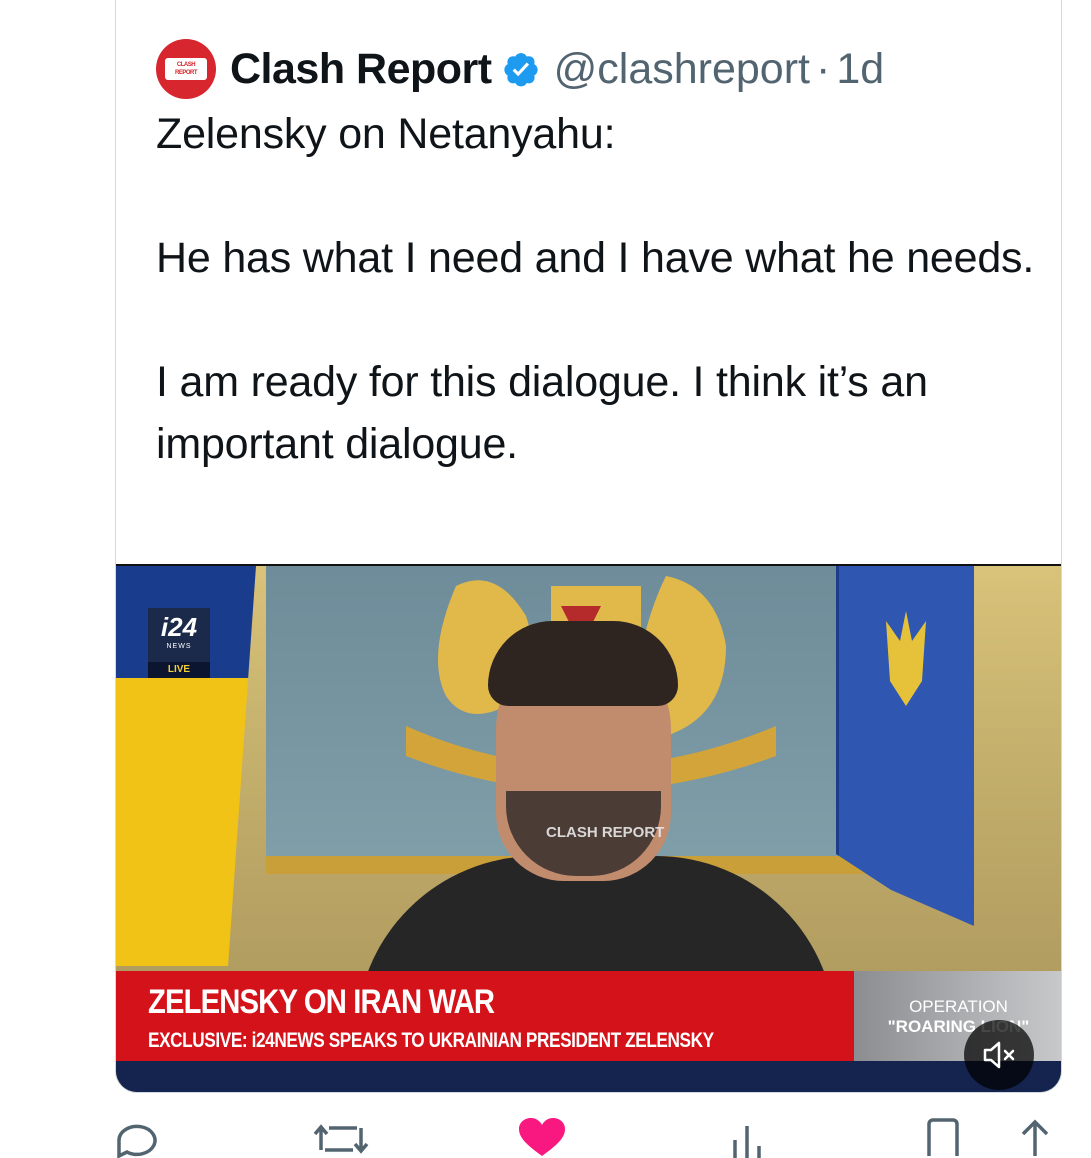  I want to click on views-button, so click(747, 1138).